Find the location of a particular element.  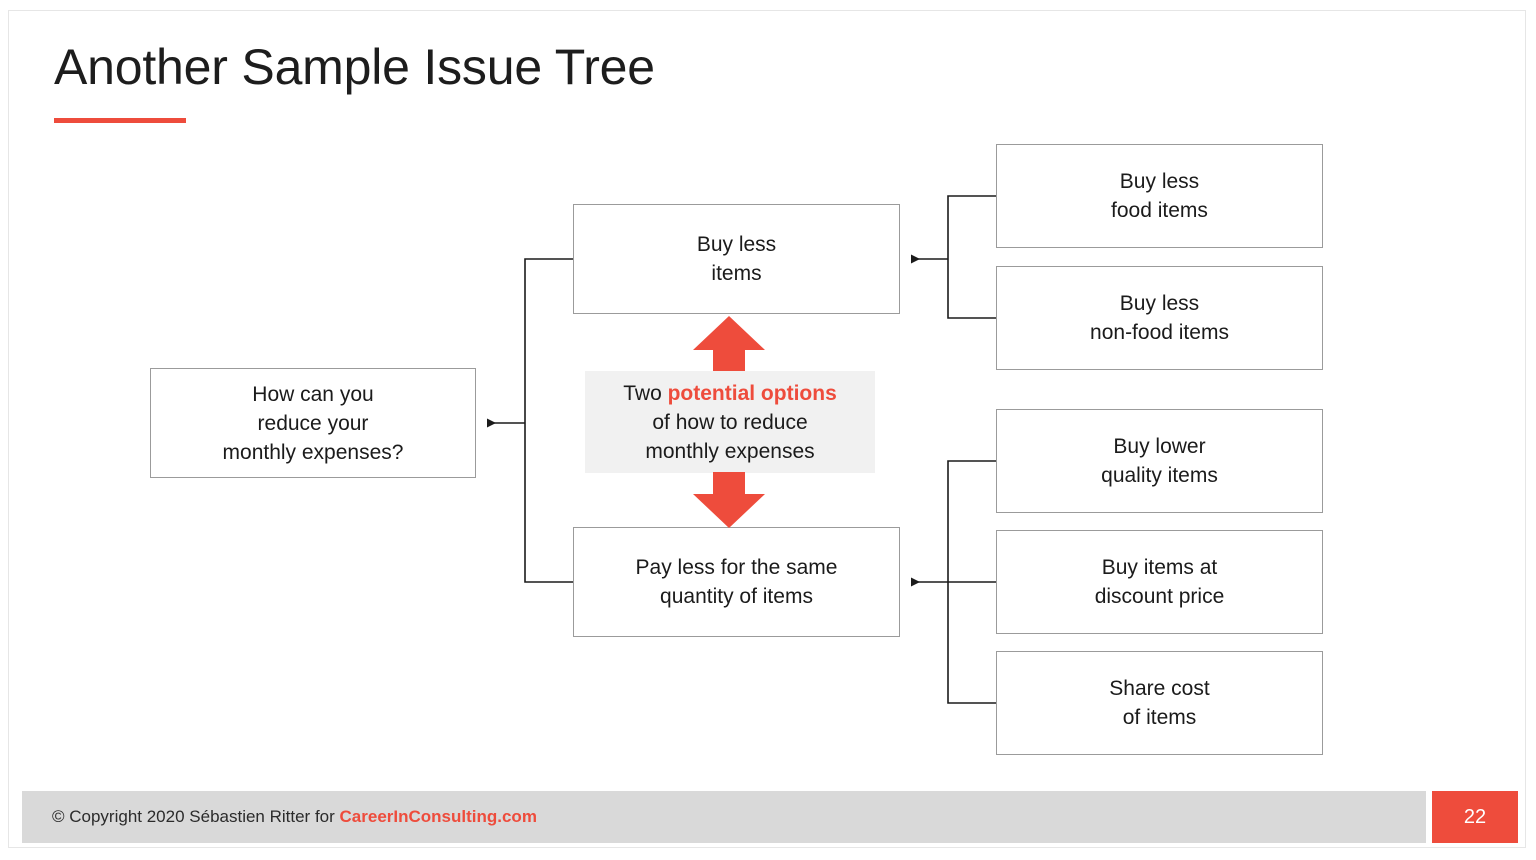

callout-line2: of how to reduce is located at coordinates (730, 422).